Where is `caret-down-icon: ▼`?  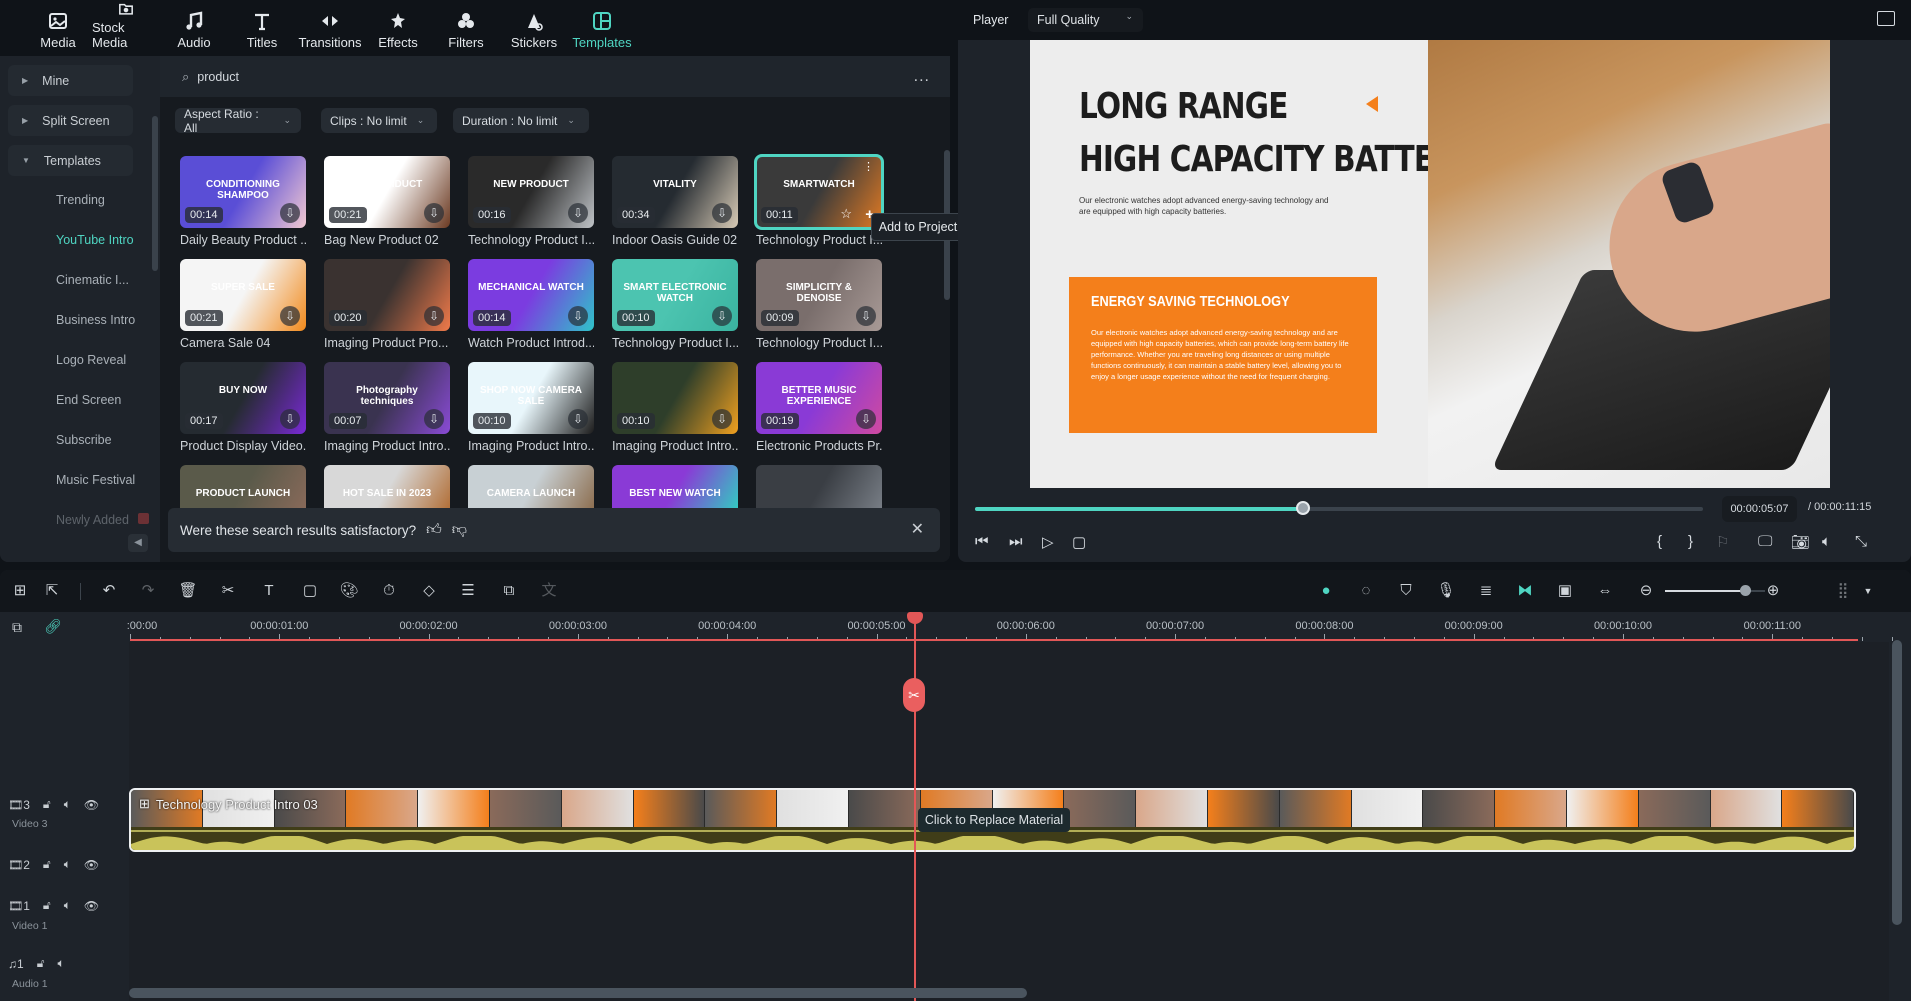
caret-down-icon: ▼ is located at coordinates (1868, 591).